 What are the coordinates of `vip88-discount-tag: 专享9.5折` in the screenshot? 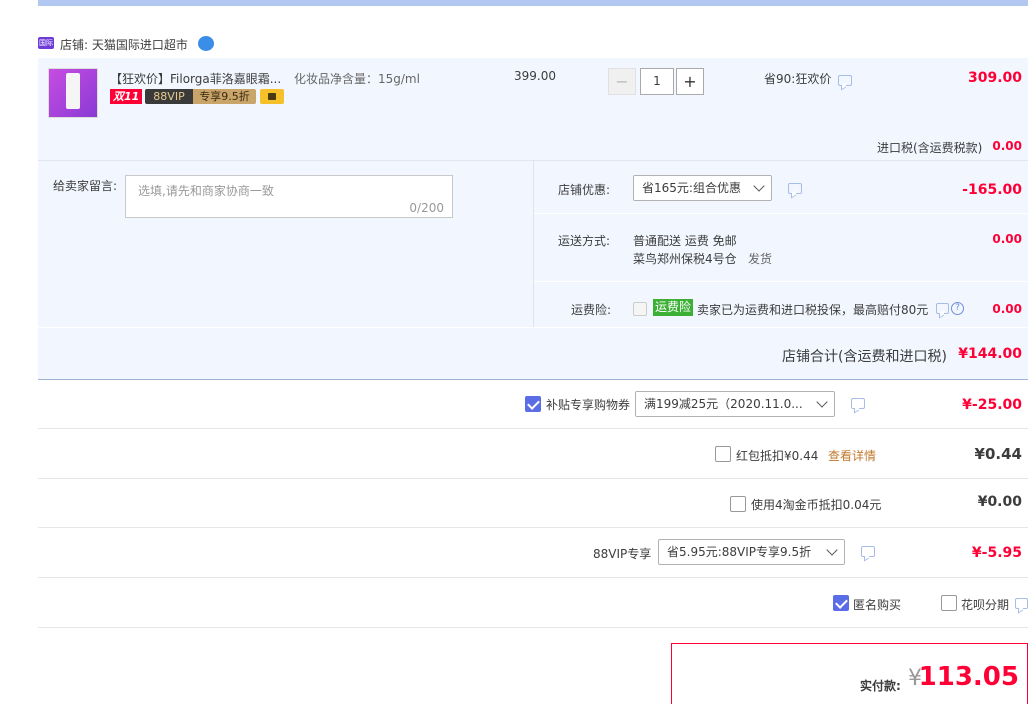 It's located at (224, 96).